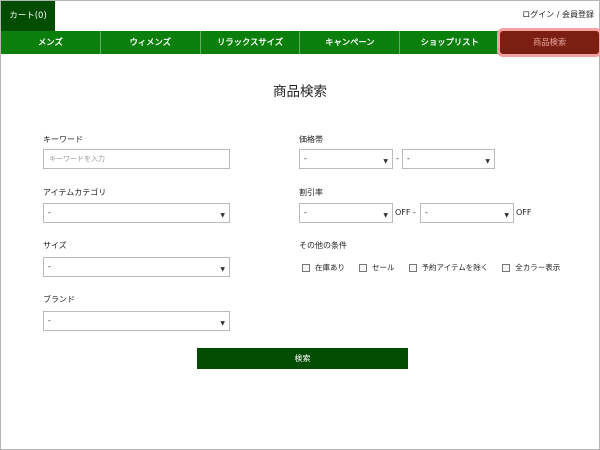  Describe the element at coordinates (136, 159) in the screenshot. I see `keyword-input` at that location.